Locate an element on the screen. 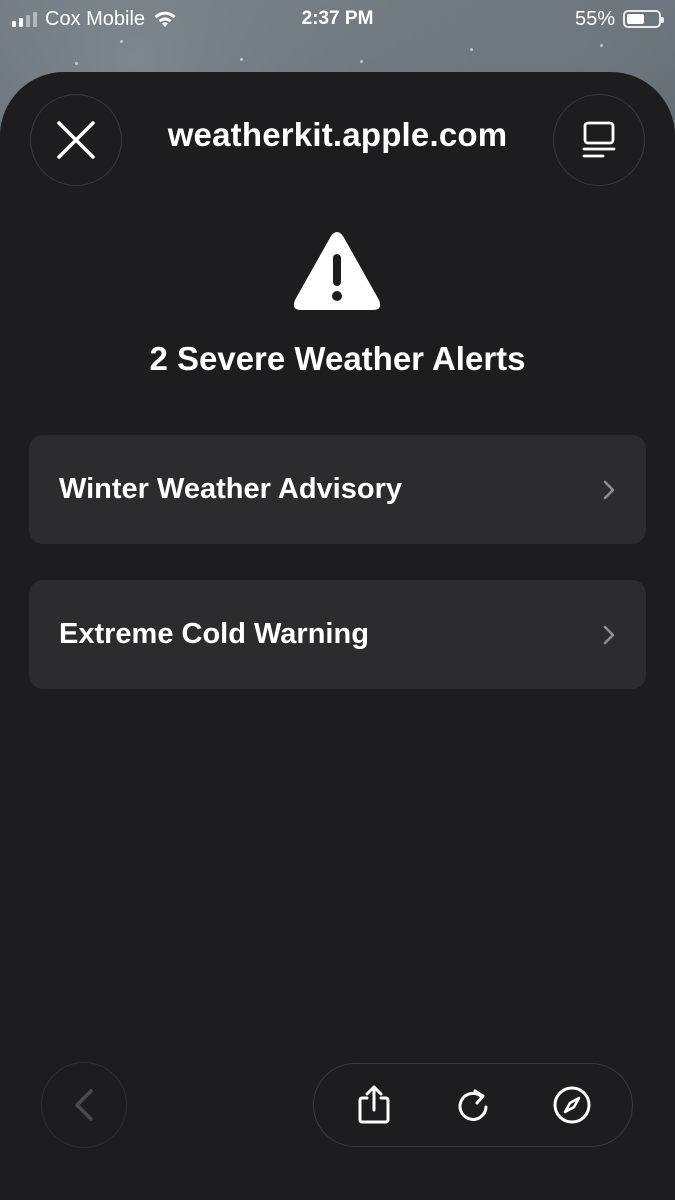 The image size is (675, 1200). status-time: 2:37 PM is located at coordinates (337, 18).